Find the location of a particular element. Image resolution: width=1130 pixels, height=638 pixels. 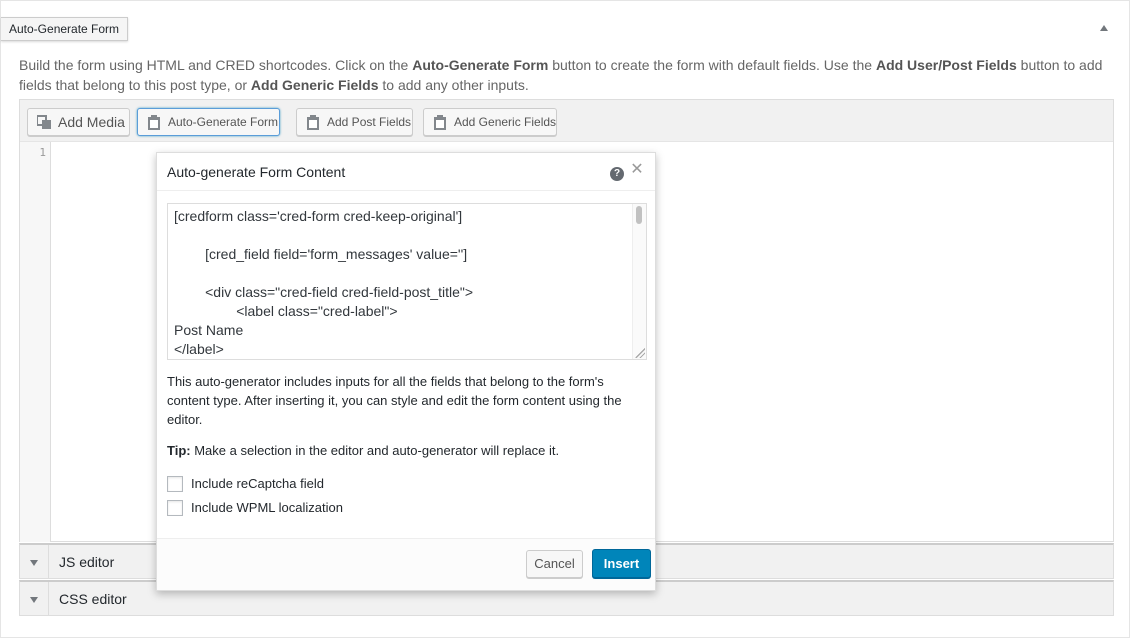

close-icon: ✕ is located at coordinates (637, 170).